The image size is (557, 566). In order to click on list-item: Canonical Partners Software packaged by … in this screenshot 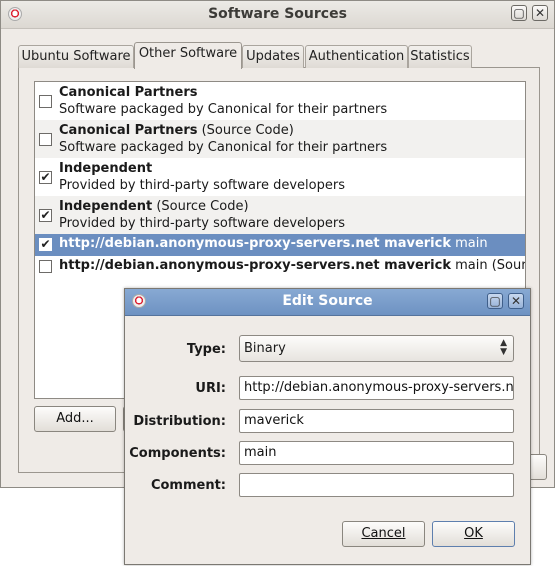, I will do `click(280, 101)`.